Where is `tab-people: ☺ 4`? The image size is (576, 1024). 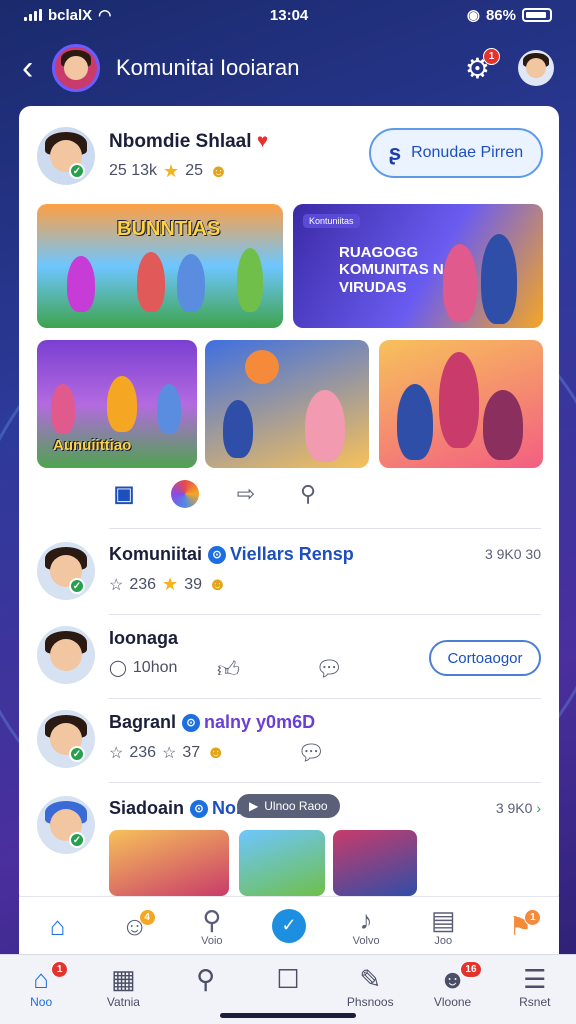 tab-people: ☺ 4 is located at coordinates (135, 924).